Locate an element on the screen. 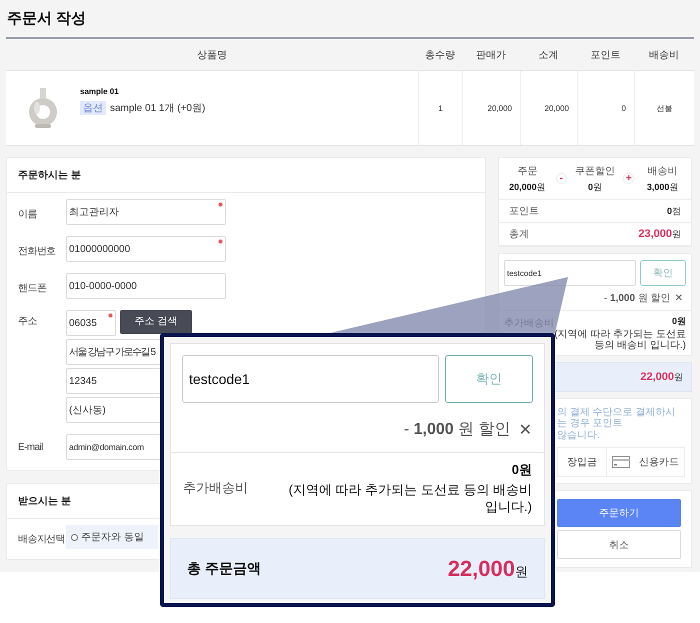  payment-notice: 의 결제 수단으로 결제하시는 경우 포인트 is located at coordinates (616, 418).